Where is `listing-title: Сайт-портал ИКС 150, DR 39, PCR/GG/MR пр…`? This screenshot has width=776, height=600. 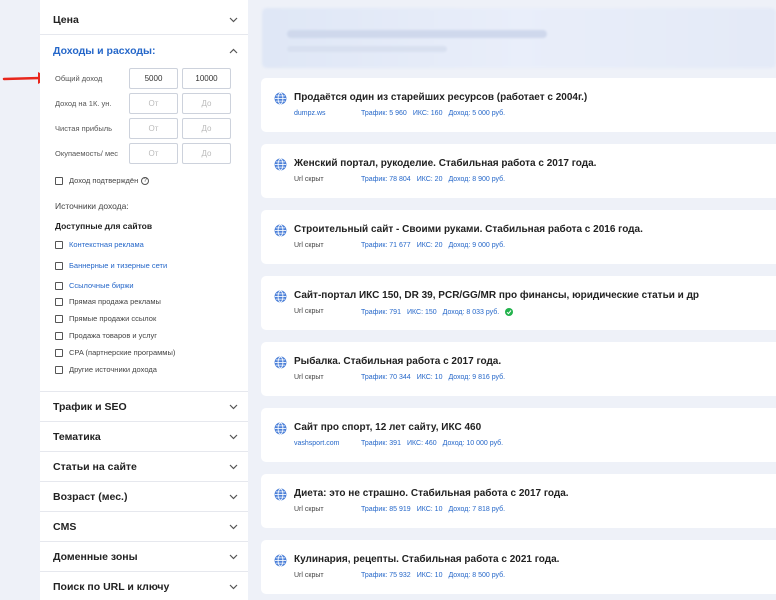
listing-title: Сайт-портал ИКС 150, DR 39, PCR/GG/MR пр… is located at coordinates (496, 295).